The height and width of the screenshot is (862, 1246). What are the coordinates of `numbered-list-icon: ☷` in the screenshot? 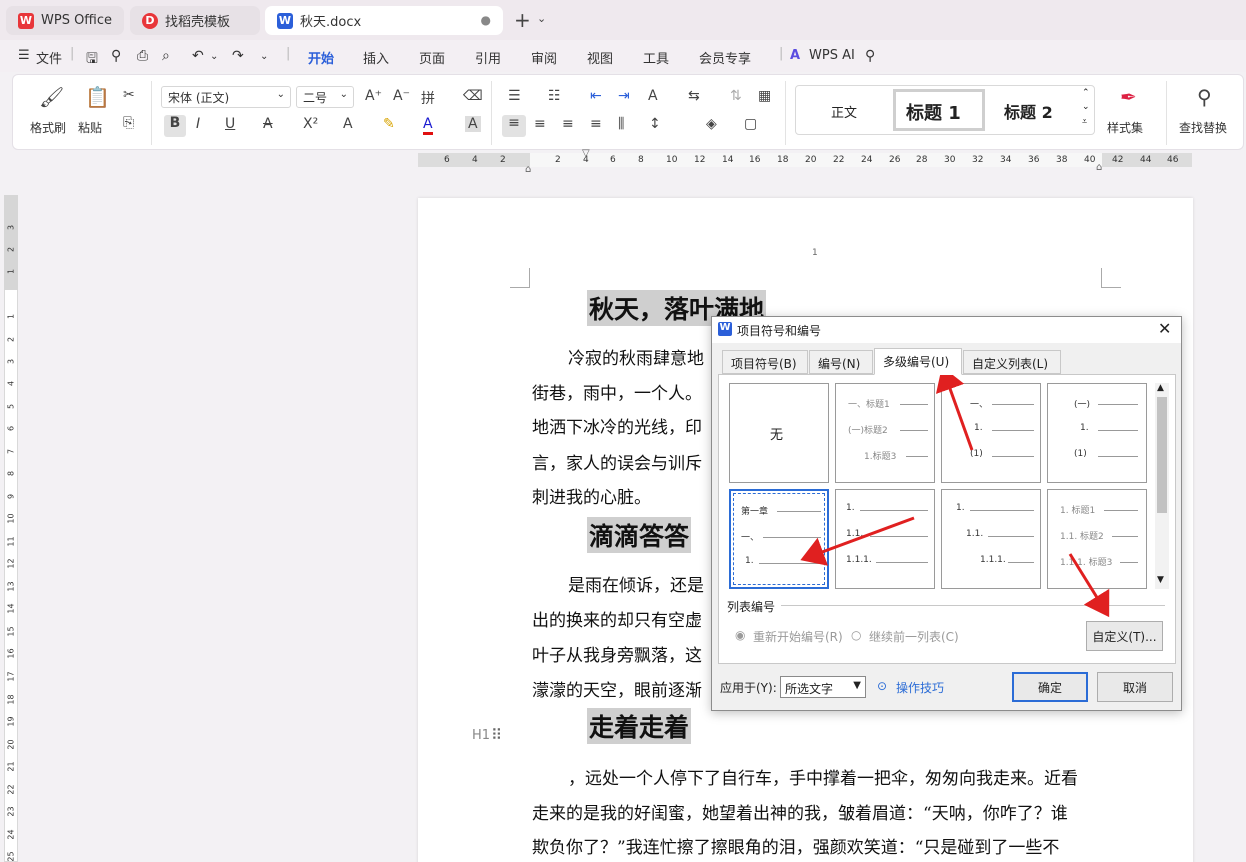 It's located at (554, 96).